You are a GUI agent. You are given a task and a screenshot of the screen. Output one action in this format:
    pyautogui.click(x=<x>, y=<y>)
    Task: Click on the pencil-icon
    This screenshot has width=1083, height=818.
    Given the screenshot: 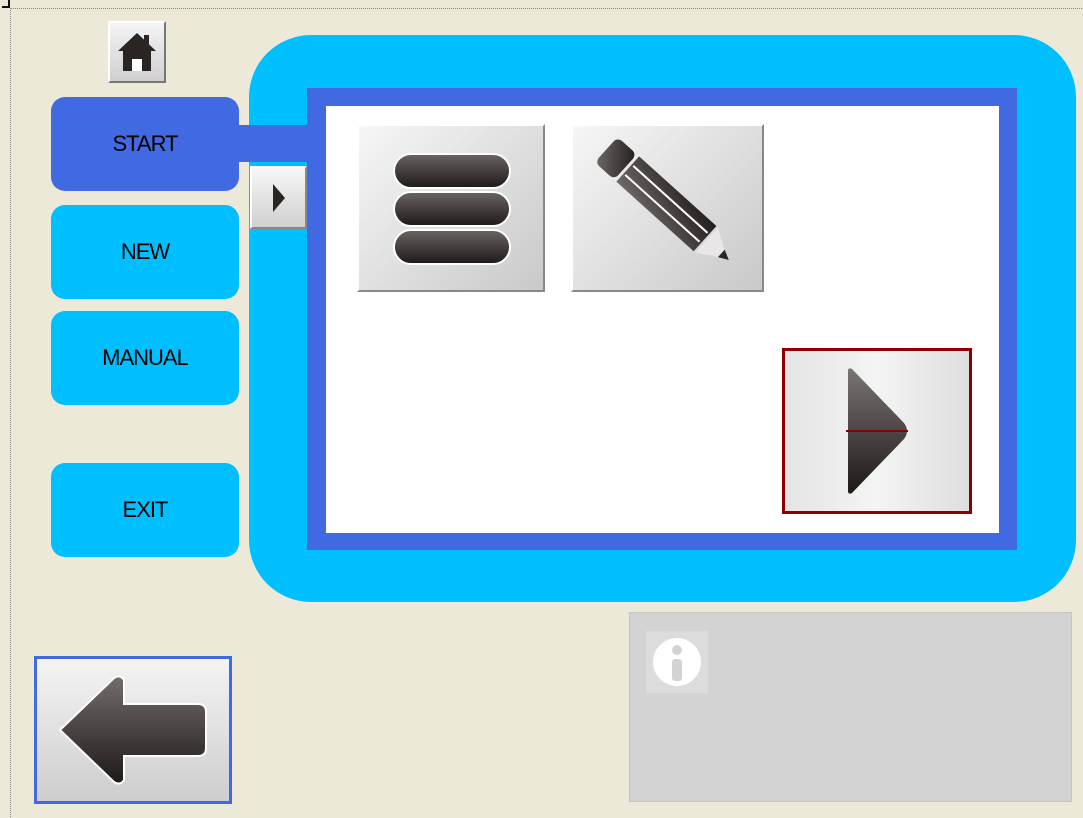 What is the action you would take?
    pyautogui.click(x=662, y=200)
    